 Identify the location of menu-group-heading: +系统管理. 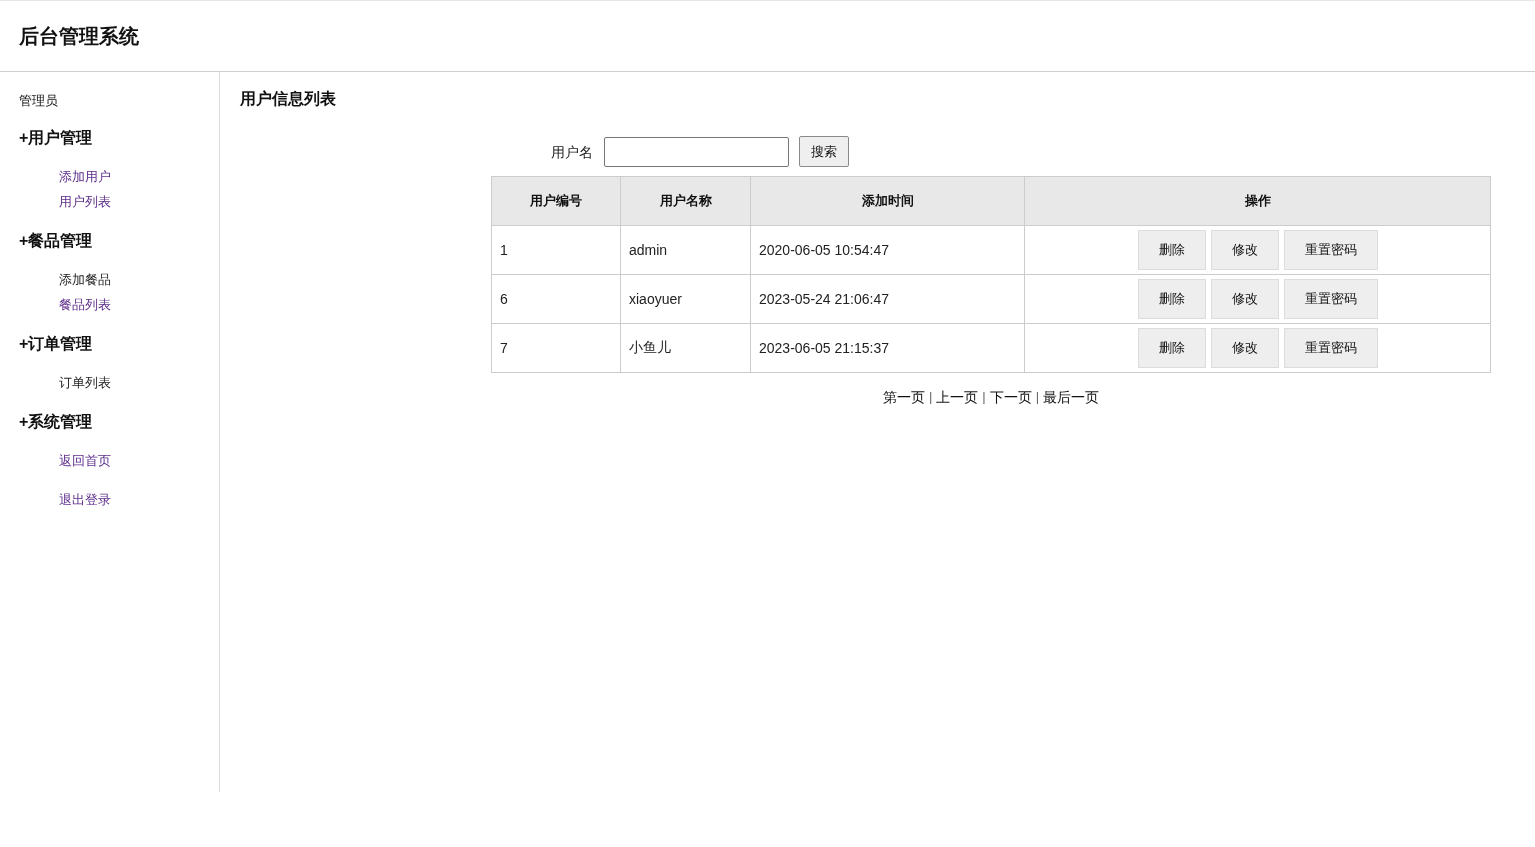
(56, 422).